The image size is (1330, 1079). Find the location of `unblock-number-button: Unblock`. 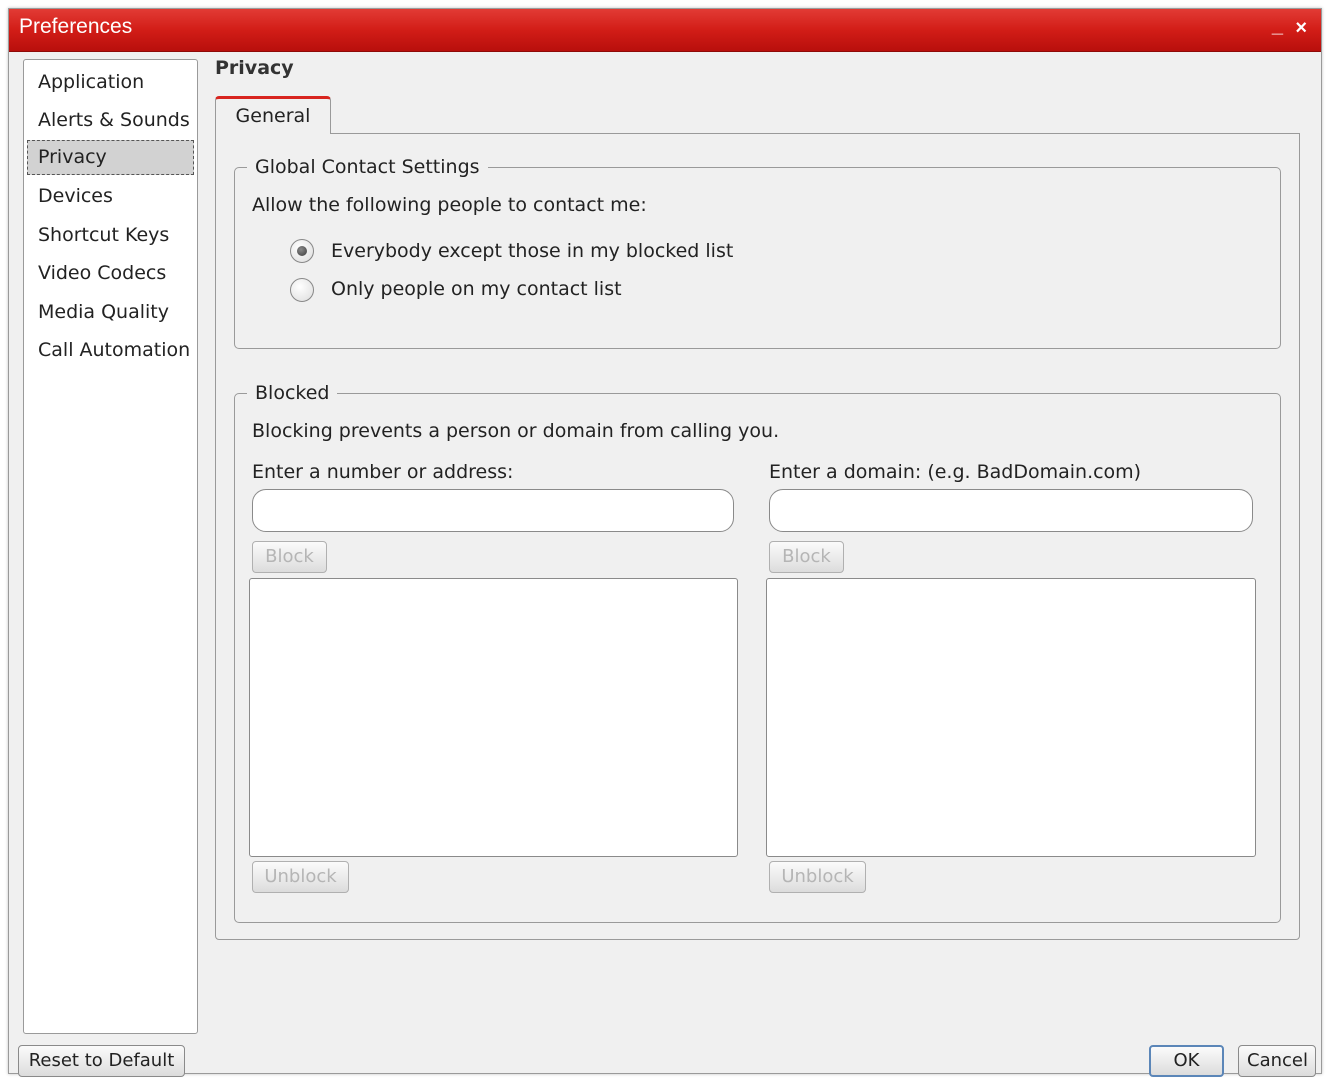

unblock-number-button: Unblock is located at coordinates (300, 877).